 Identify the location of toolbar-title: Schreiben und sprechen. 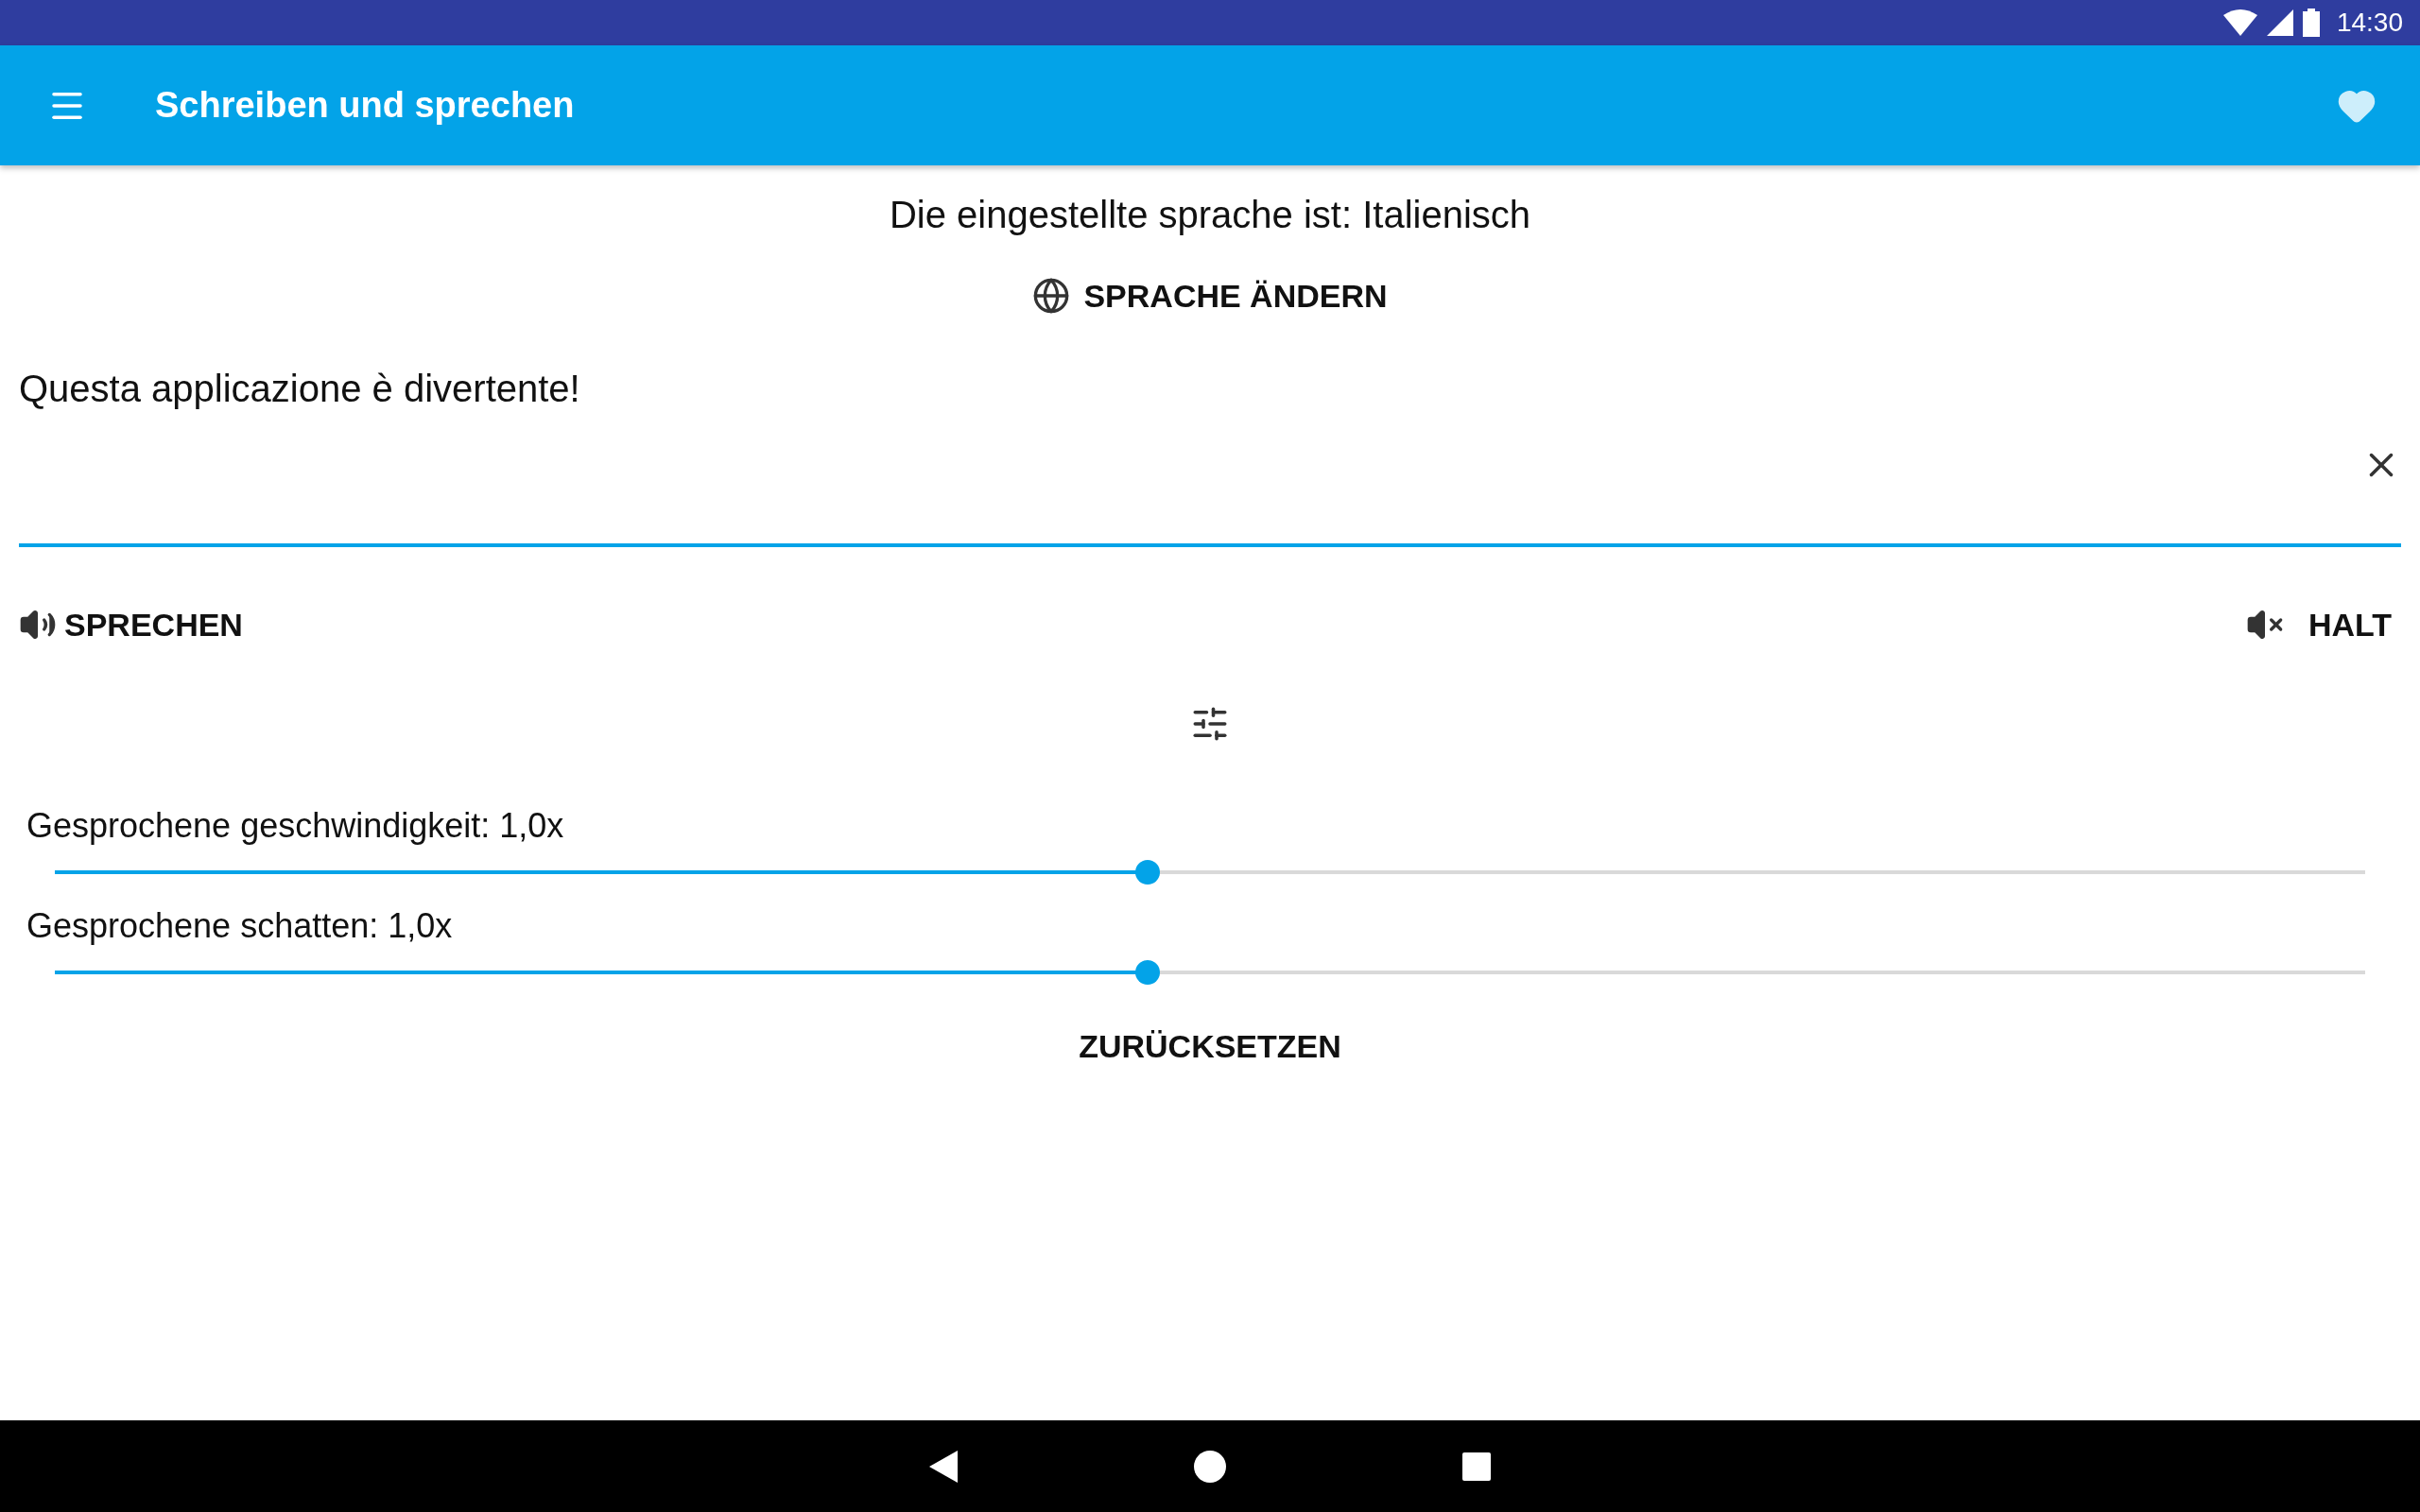
(366, 105).